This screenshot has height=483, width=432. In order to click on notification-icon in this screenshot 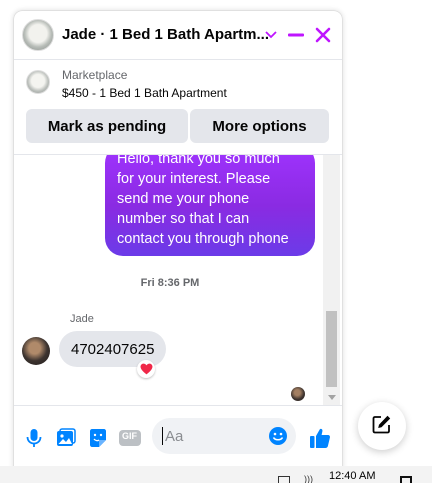, I will do `click(406, 479)`.